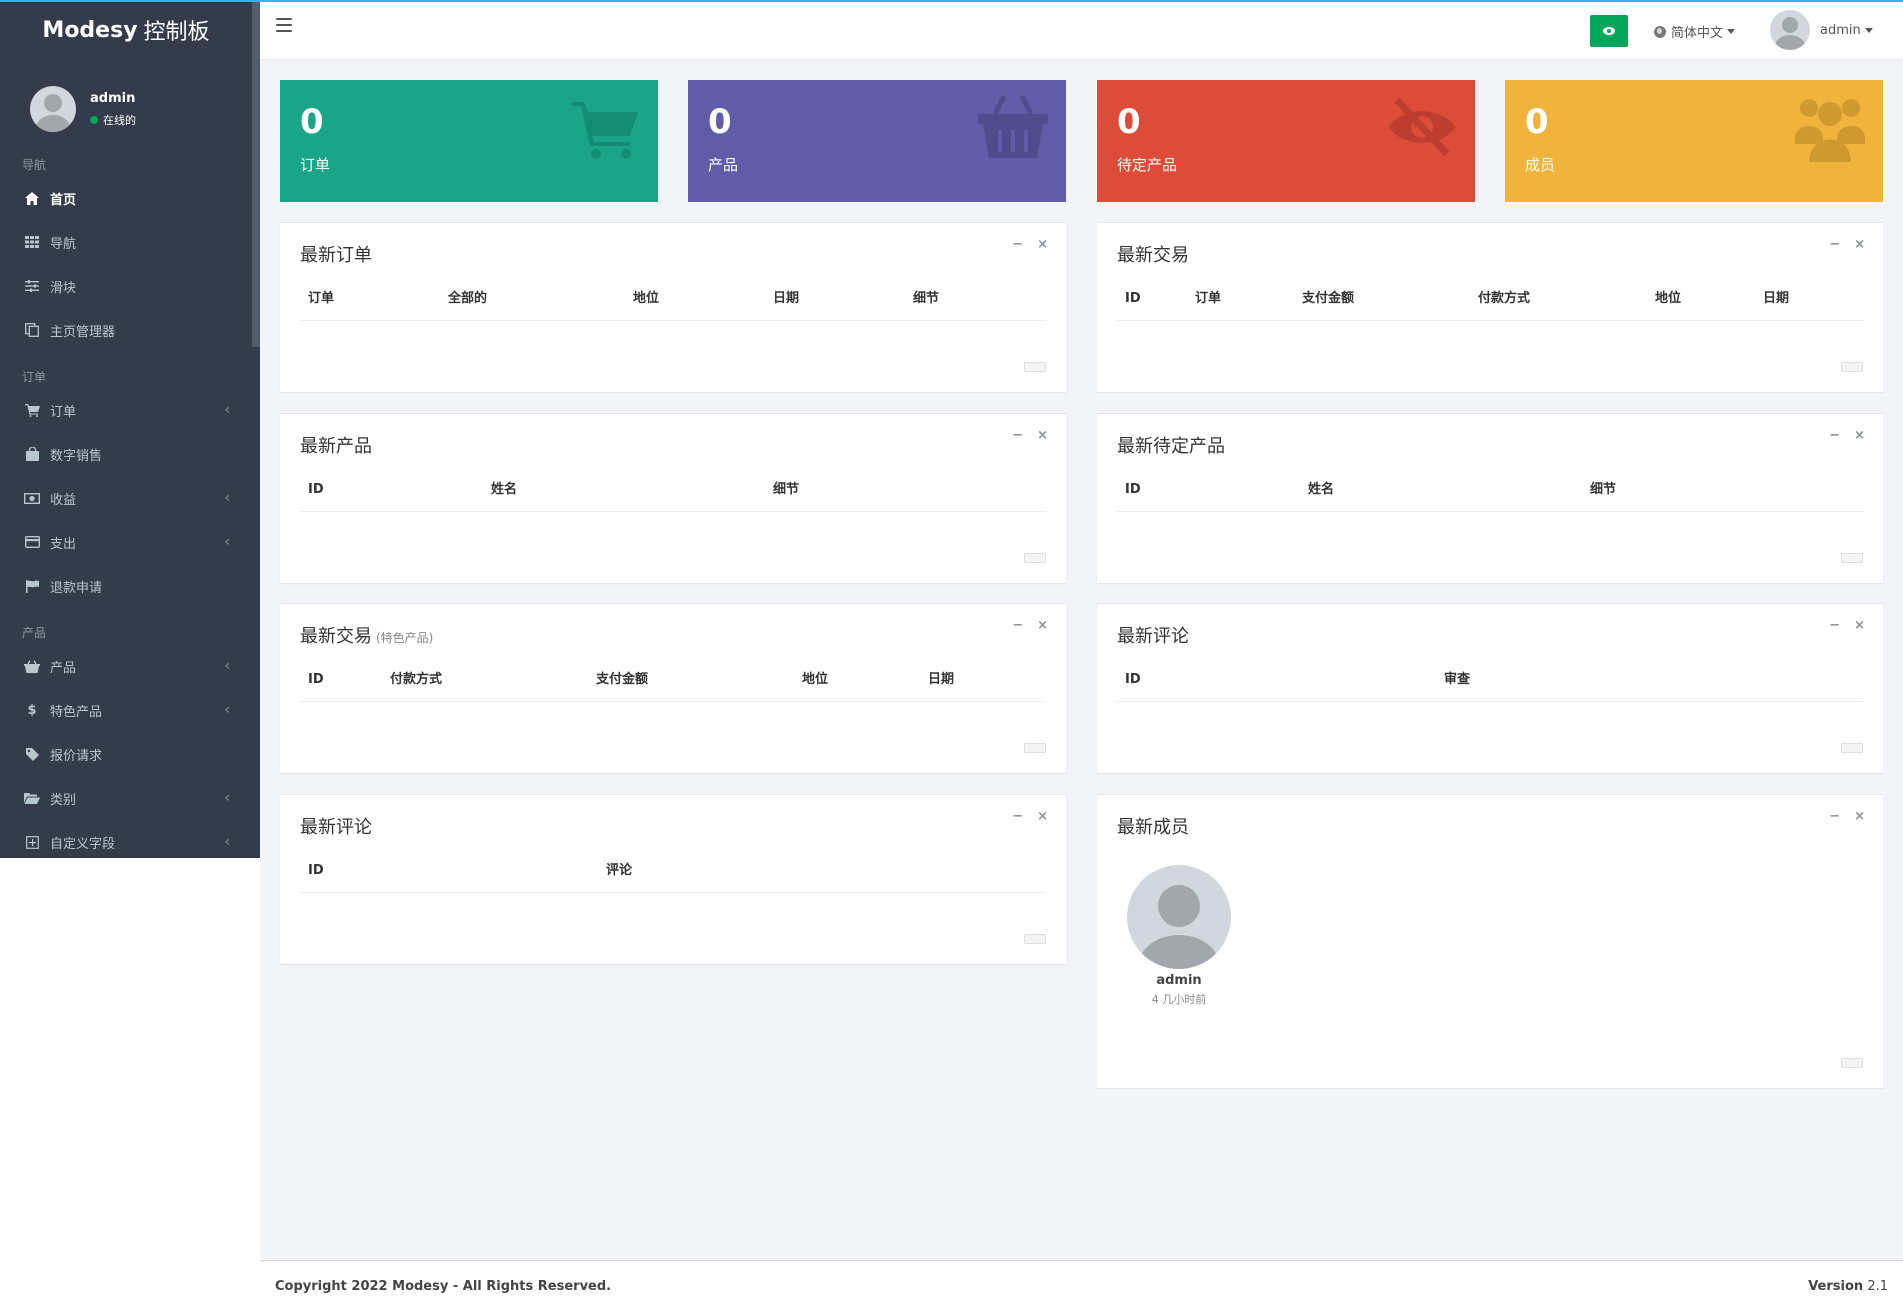 The image size is (1903, 1311). I want to click on stat-members: 0 成员, so click(1694, 141).